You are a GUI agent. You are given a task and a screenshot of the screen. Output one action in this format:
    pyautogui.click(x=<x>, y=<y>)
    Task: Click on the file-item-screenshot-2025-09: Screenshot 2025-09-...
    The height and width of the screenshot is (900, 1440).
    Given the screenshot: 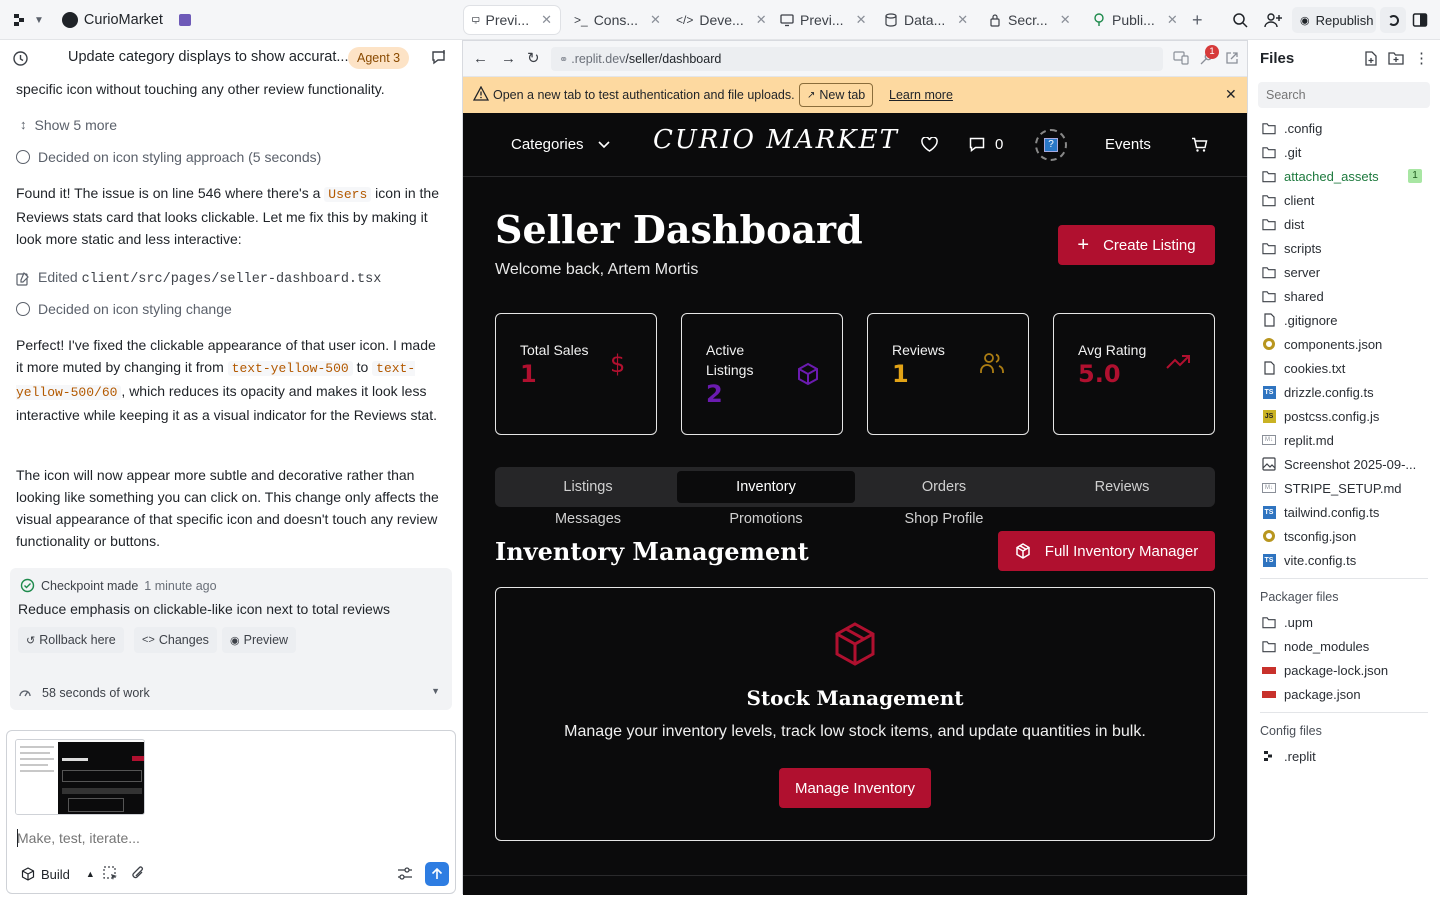 What is the action you would take?
    pyautogui.click(x=1339, y=464)
    